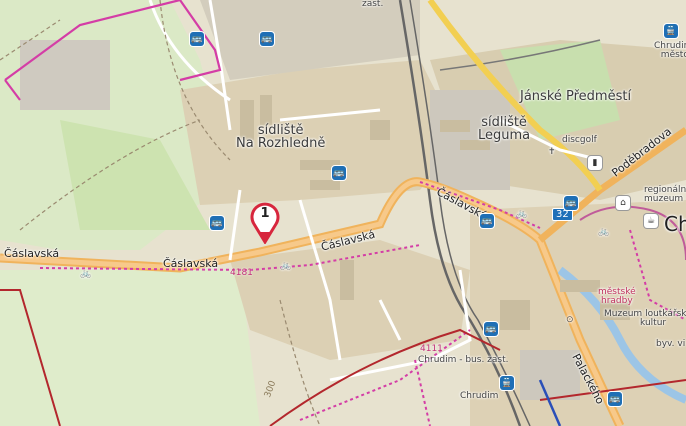 The width and height of the screenshot is (686, 426). I want to click on label-zast-top: zast., so click(373, 4).